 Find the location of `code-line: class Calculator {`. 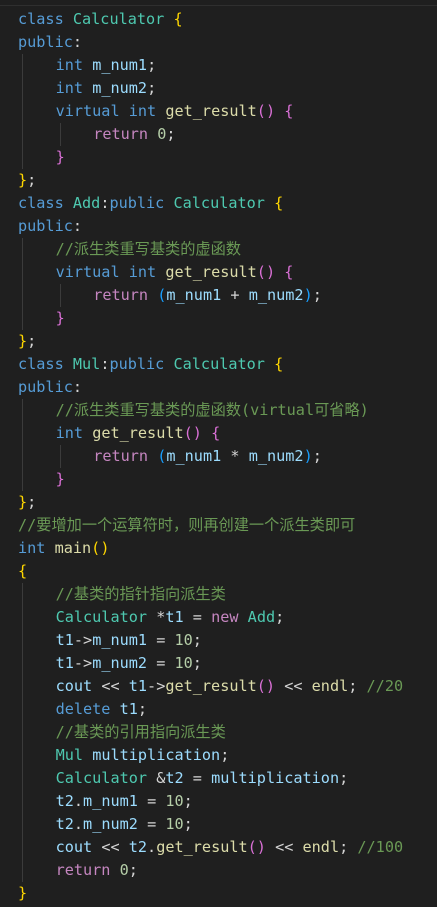

code-line: class Calculator { is located at coordinates (227, 19).